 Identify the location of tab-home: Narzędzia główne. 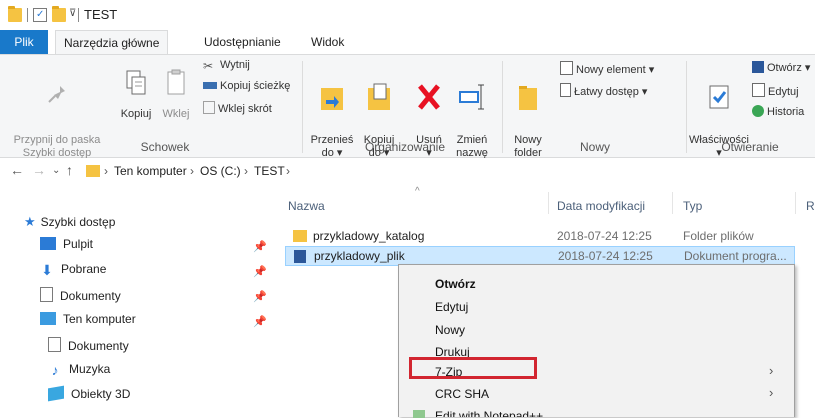
(112, 42).